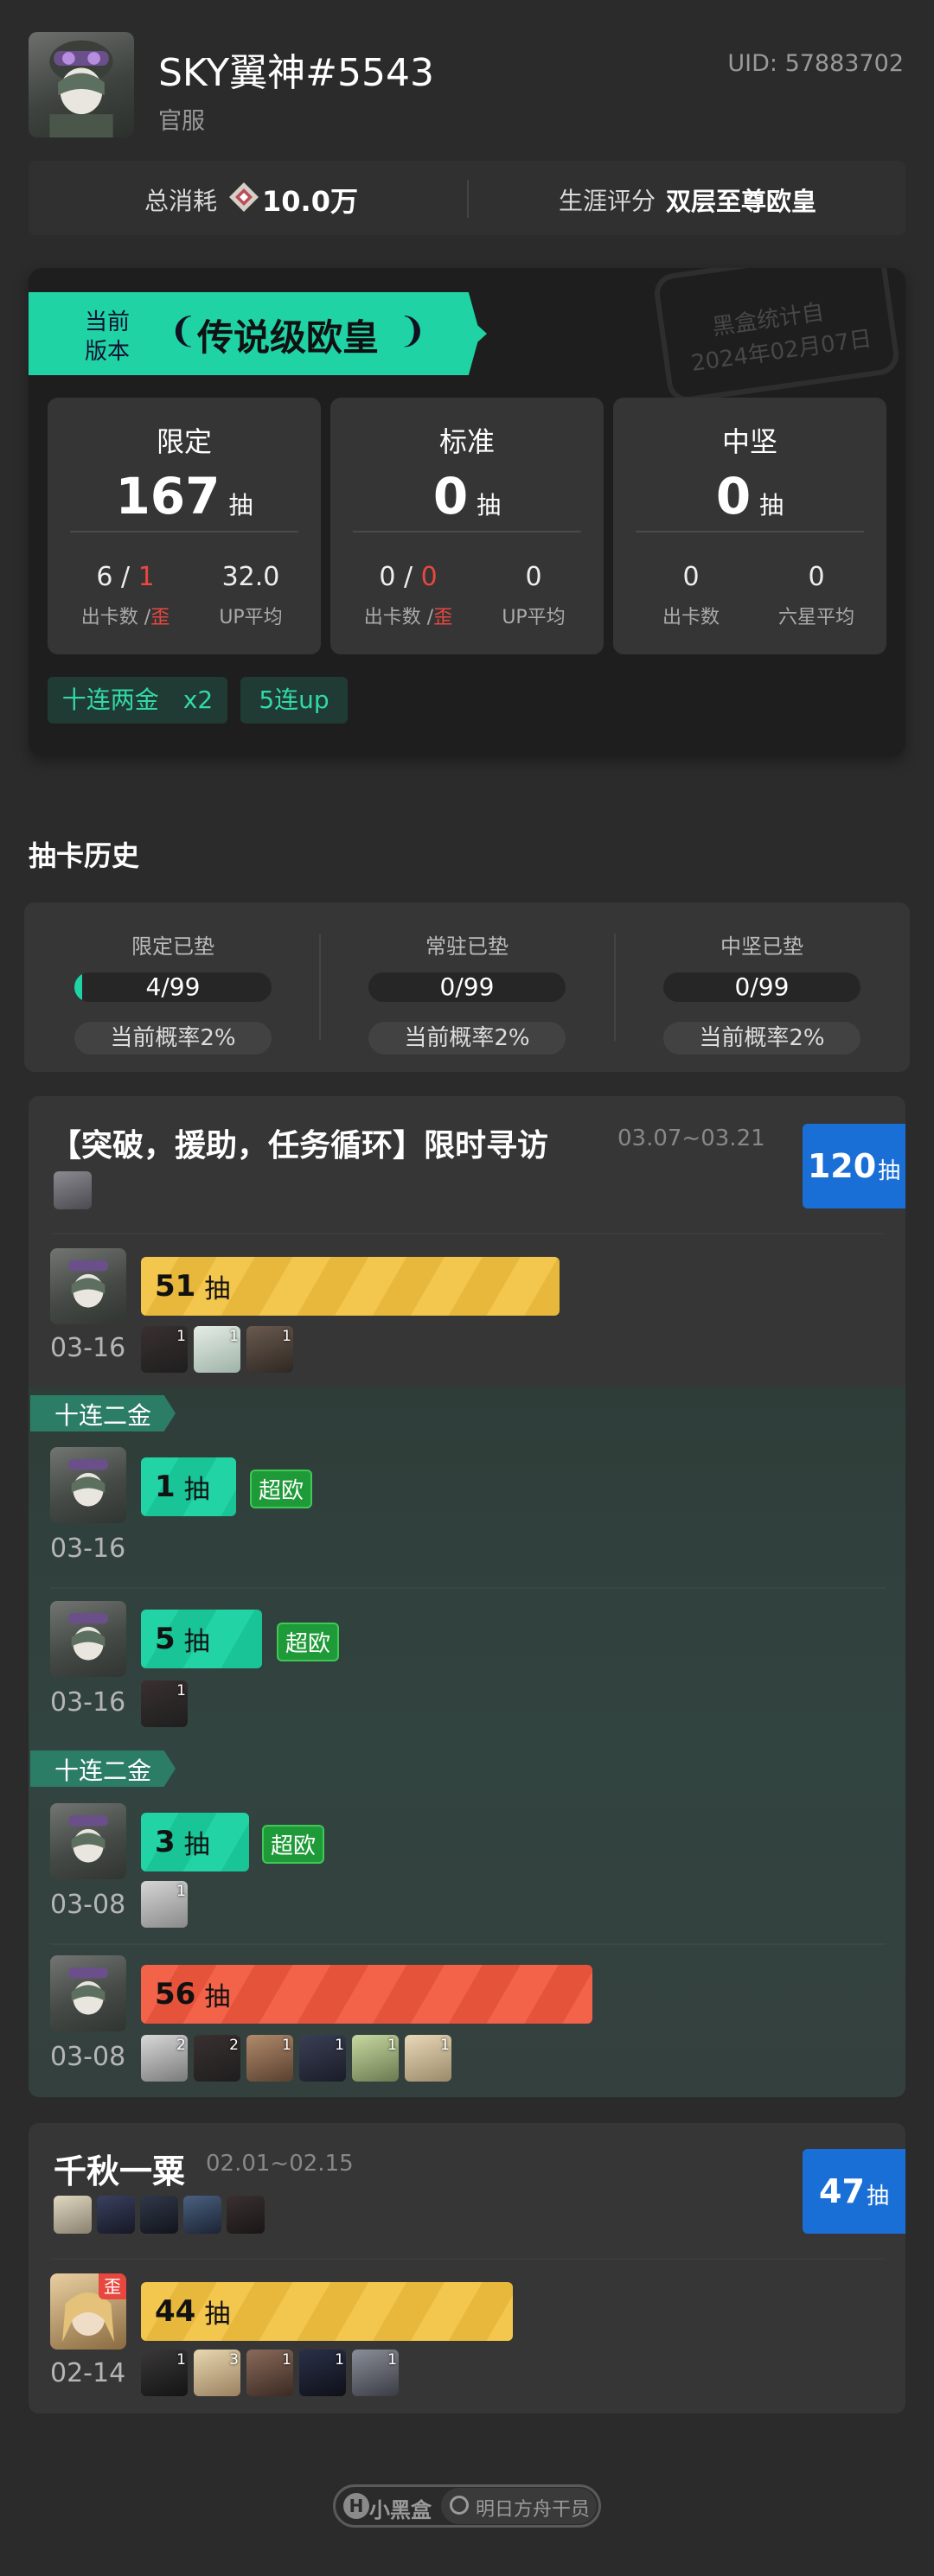 The height and width of the screenshot is (2576, 934). What do you see at coordinates (366, 1994) in the screenshot?
I see `pull-bar: 56 抽` at bounding box center [366, 1994].